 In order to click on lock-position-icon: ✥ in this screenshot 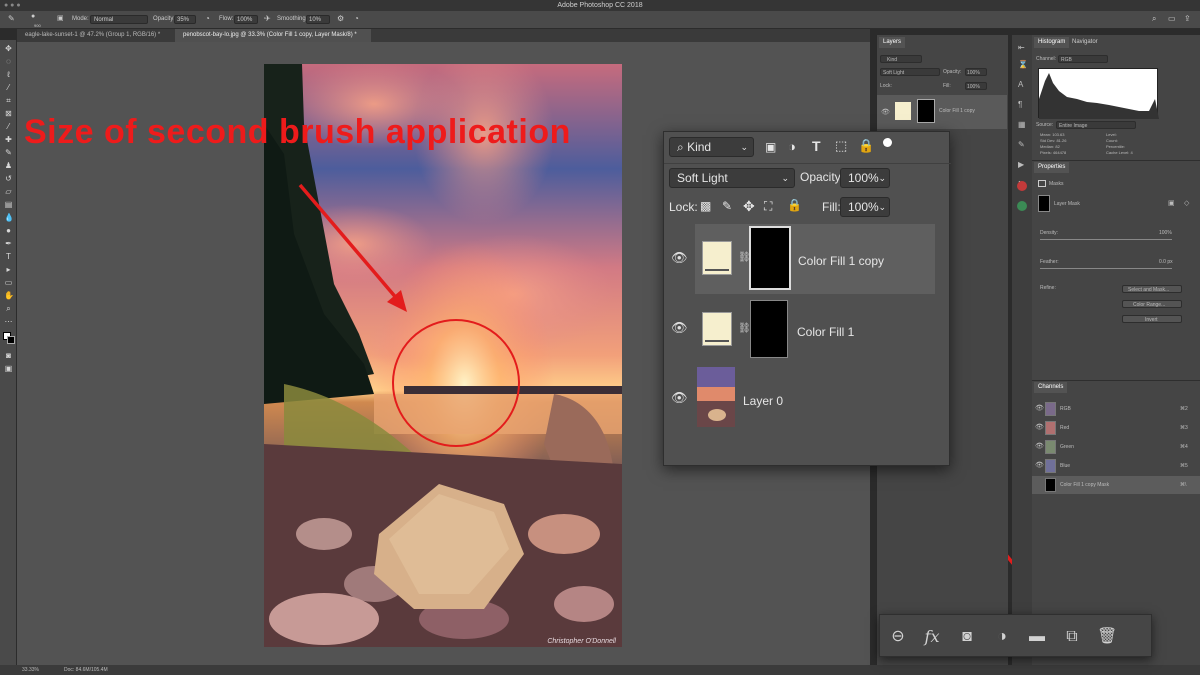, I will do `click(749, 206)`.